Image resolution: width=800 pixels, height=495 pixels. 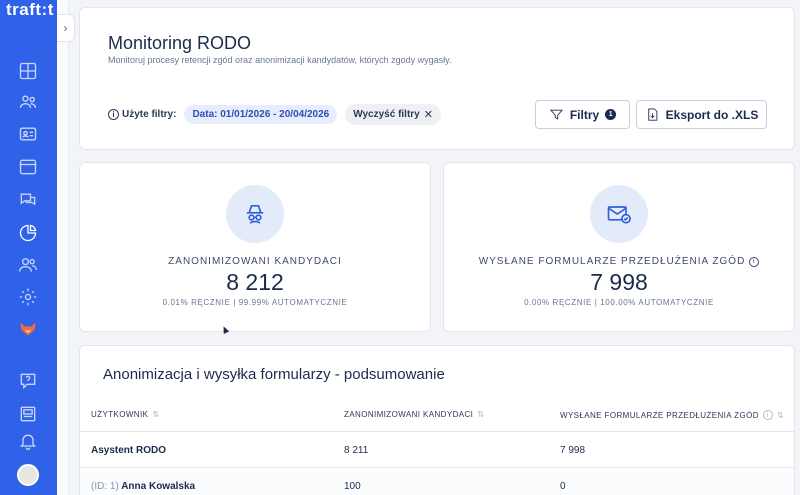 I want to click on chevron-right-icon: ›, so click(x=65, y=28).